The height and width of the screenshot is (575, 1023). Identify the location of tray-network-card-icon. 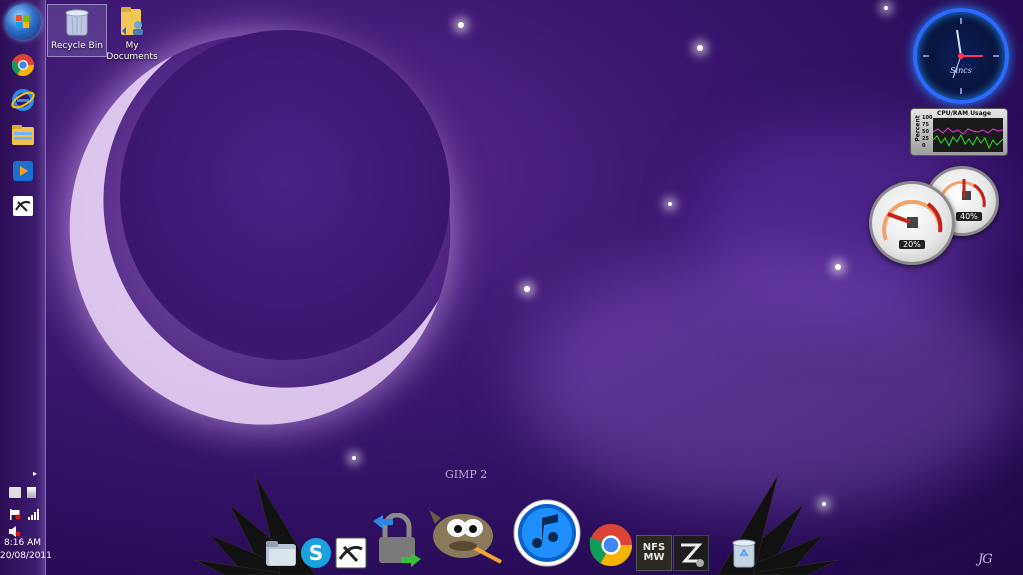
(15, 492).